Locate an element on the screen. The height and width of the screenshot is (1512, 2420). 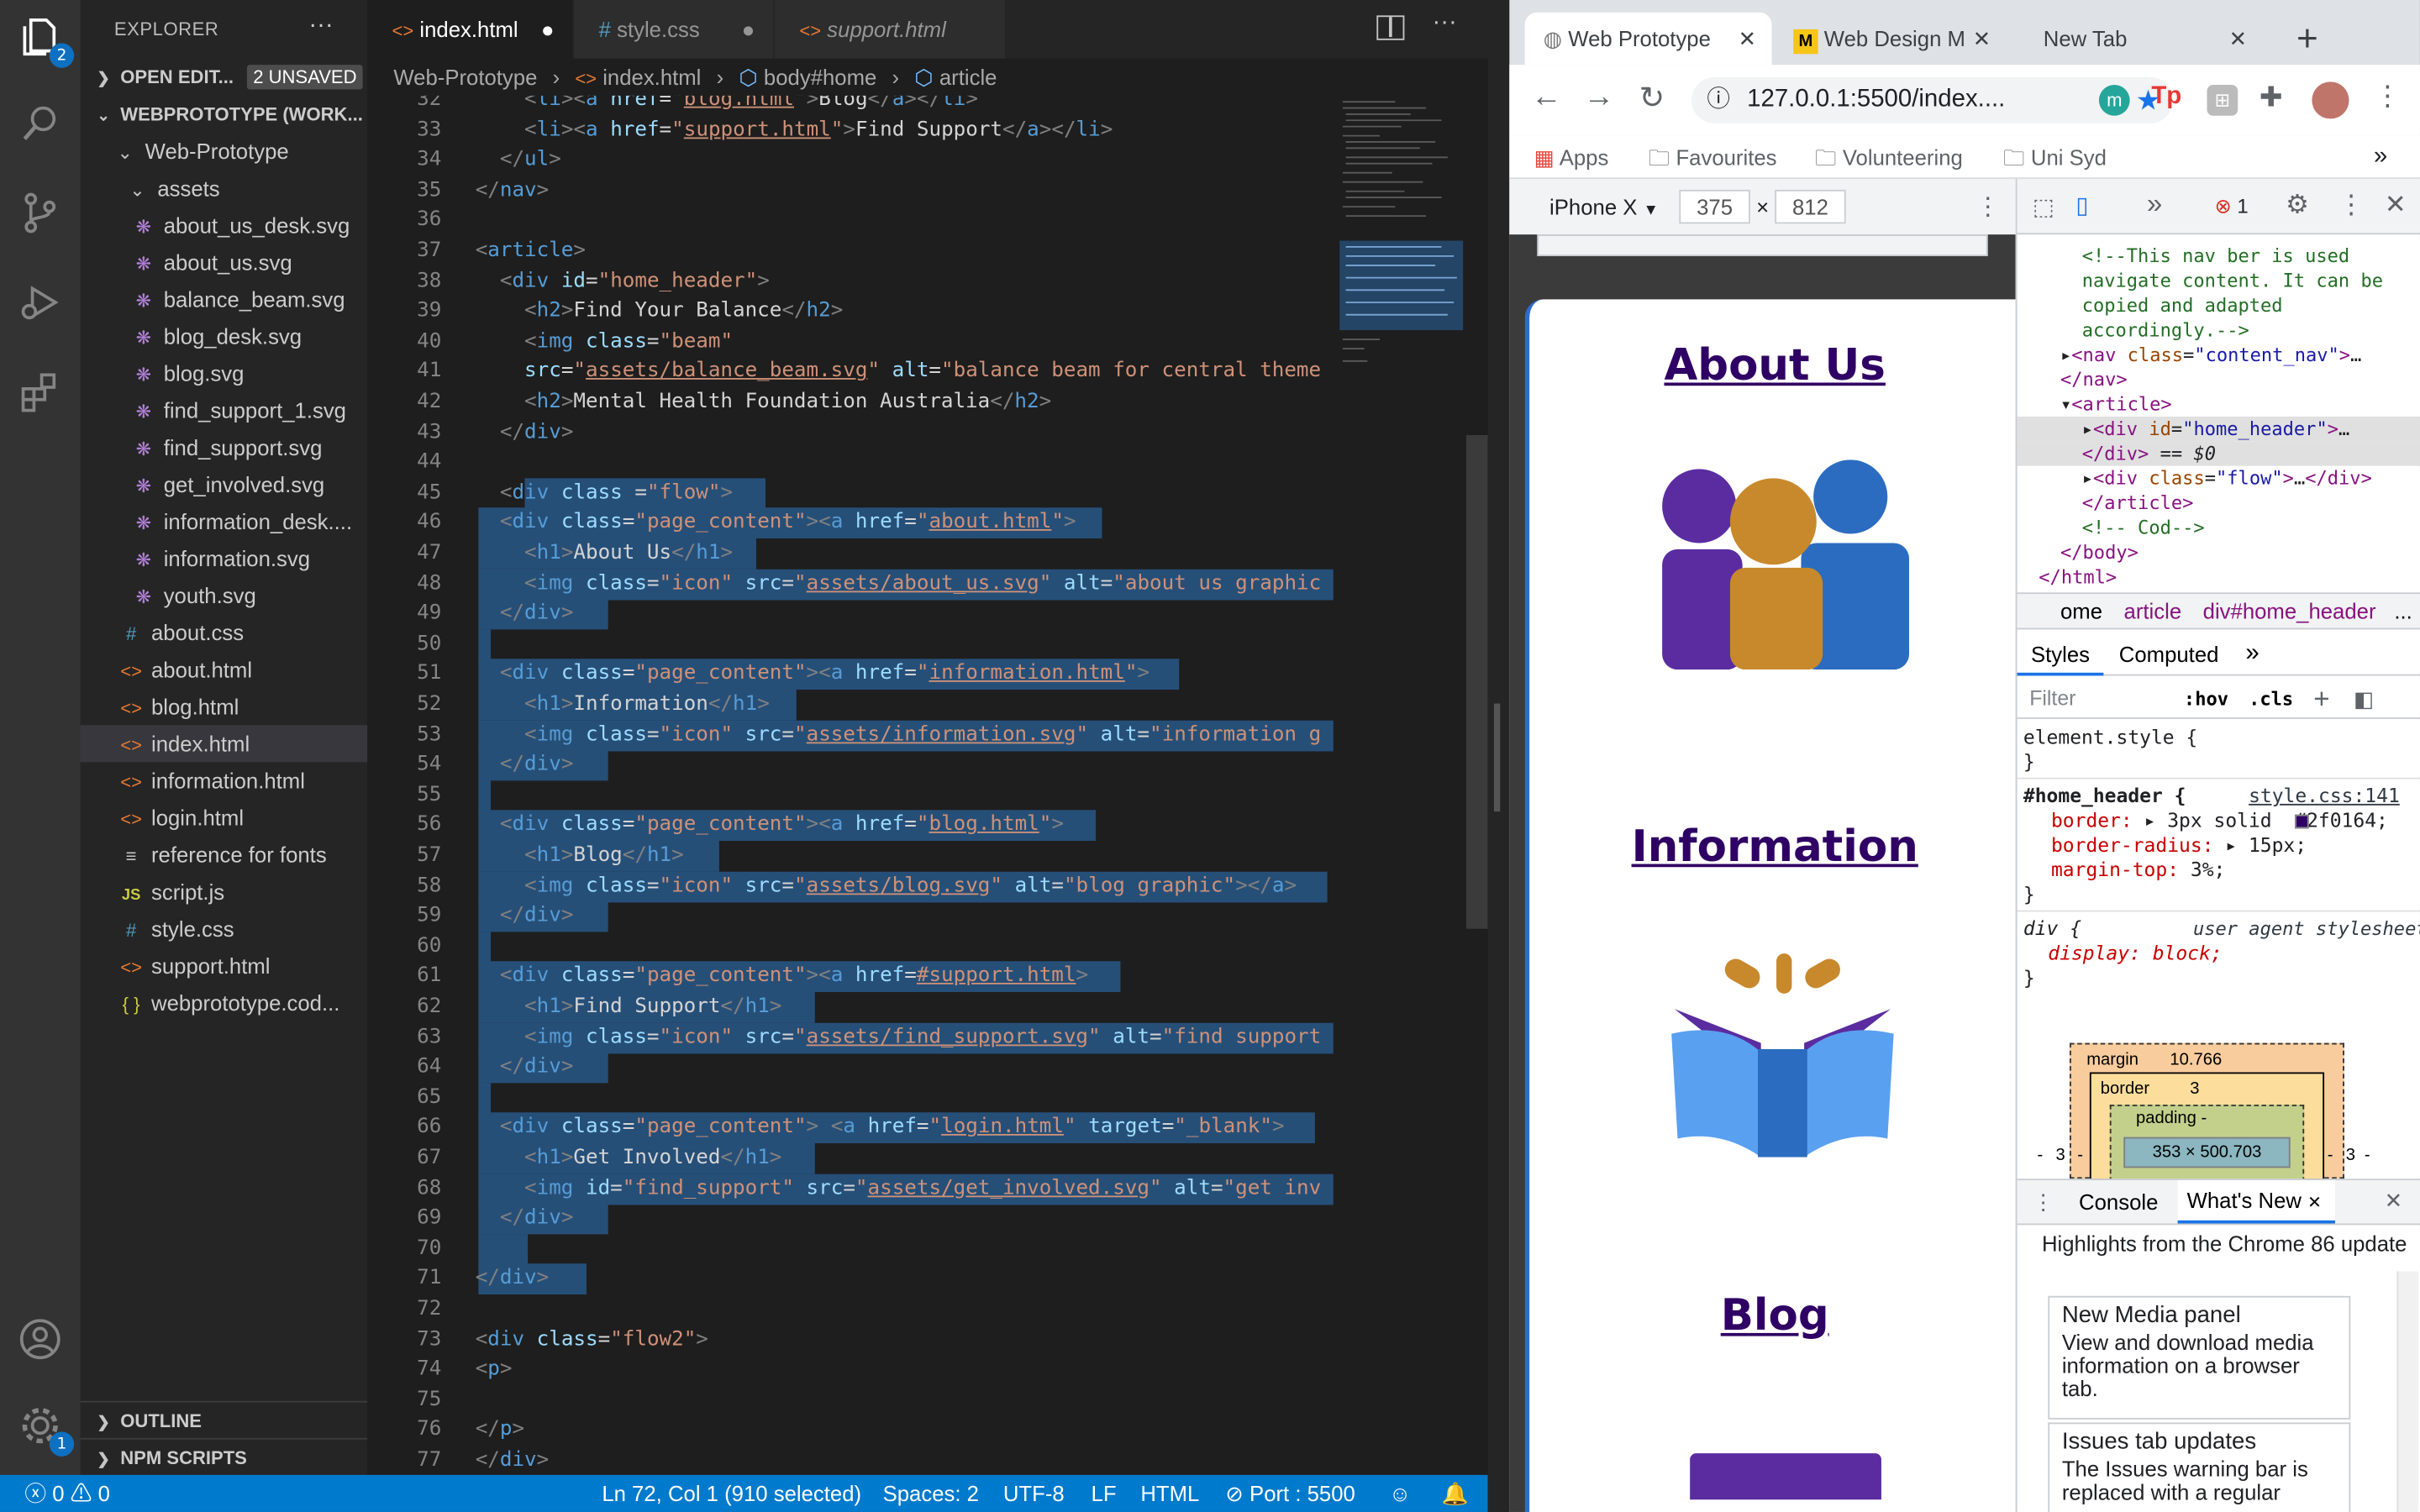
code-line: <div class ="flow"> is located at coordinates (604, 493).